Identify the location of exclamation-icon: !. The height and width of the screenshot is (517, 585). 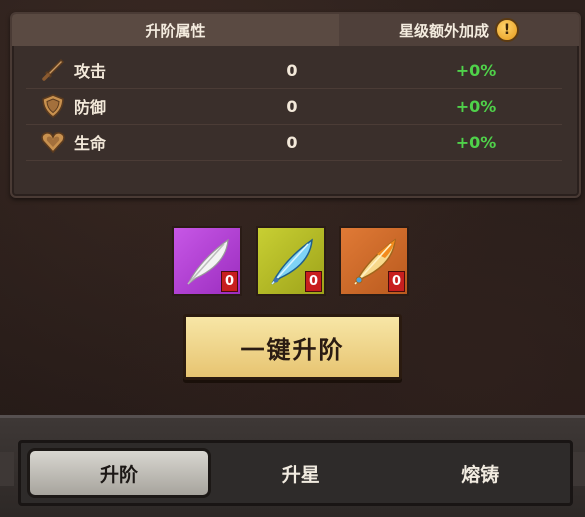
(507, 30).